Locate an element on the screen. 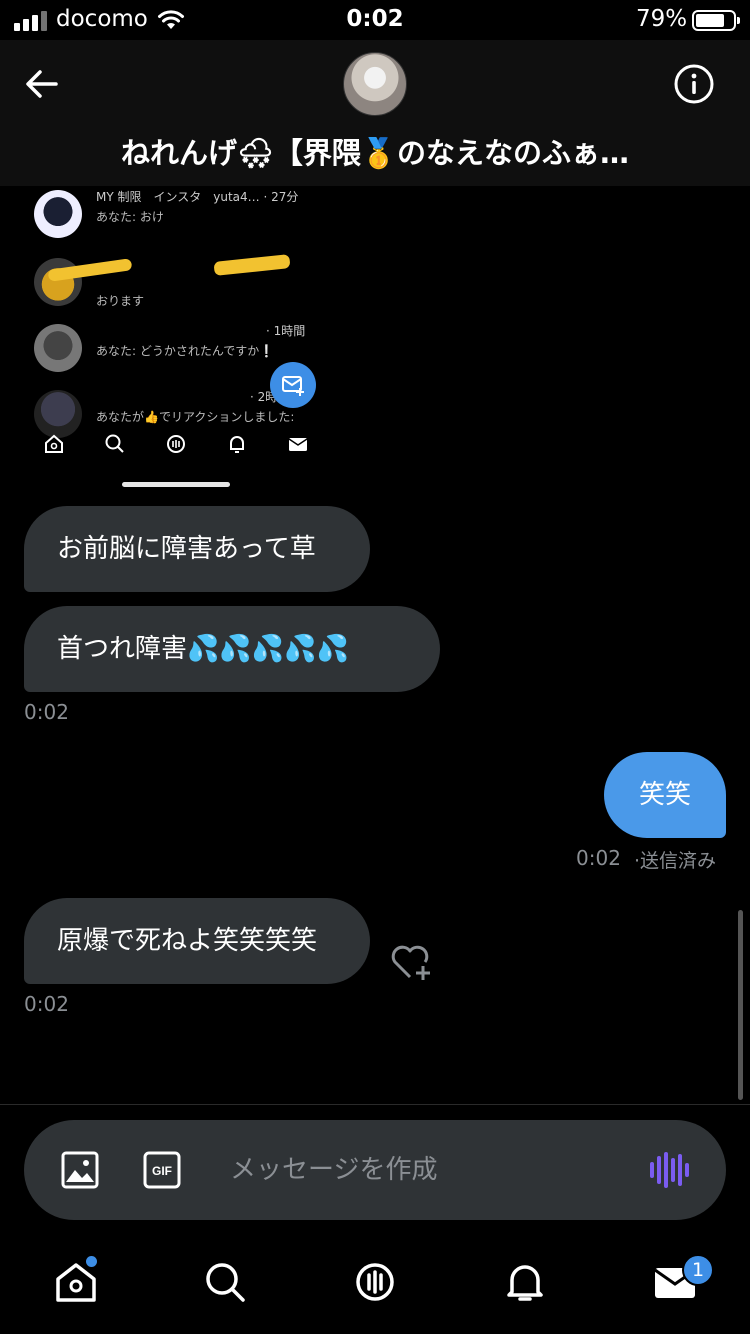 The image size is (750, 1334). messages-unread-badge: 1 is located at coordinates (698, 1270).